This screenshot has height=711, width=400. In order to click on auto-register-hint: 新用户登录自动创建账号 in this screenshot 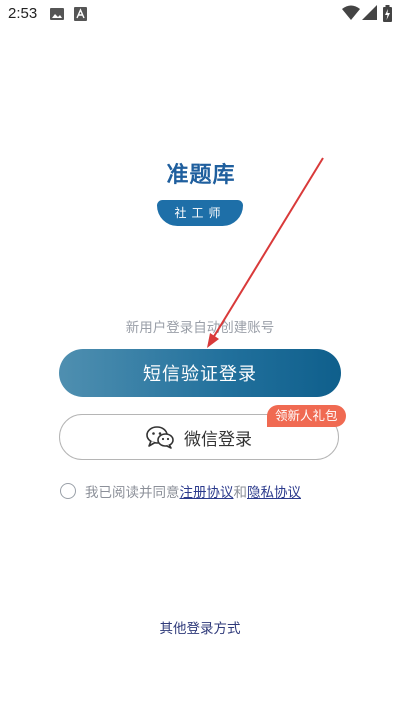, I will do `click(200, 328)`.